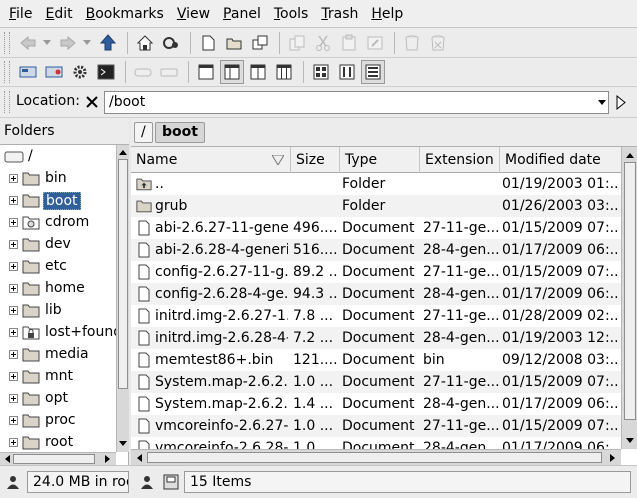  I want to click on tree-item-proc: proc, so click(58, 421).